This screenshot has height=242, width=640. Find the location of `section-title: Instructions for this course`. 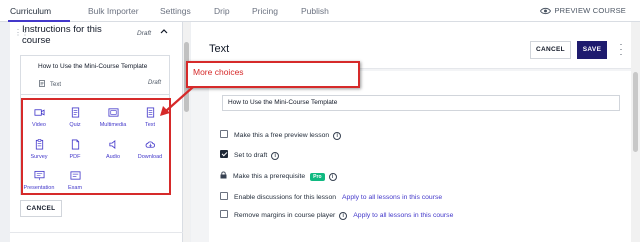

section-title: Instructions for this course is located at coordinates (72, 35).